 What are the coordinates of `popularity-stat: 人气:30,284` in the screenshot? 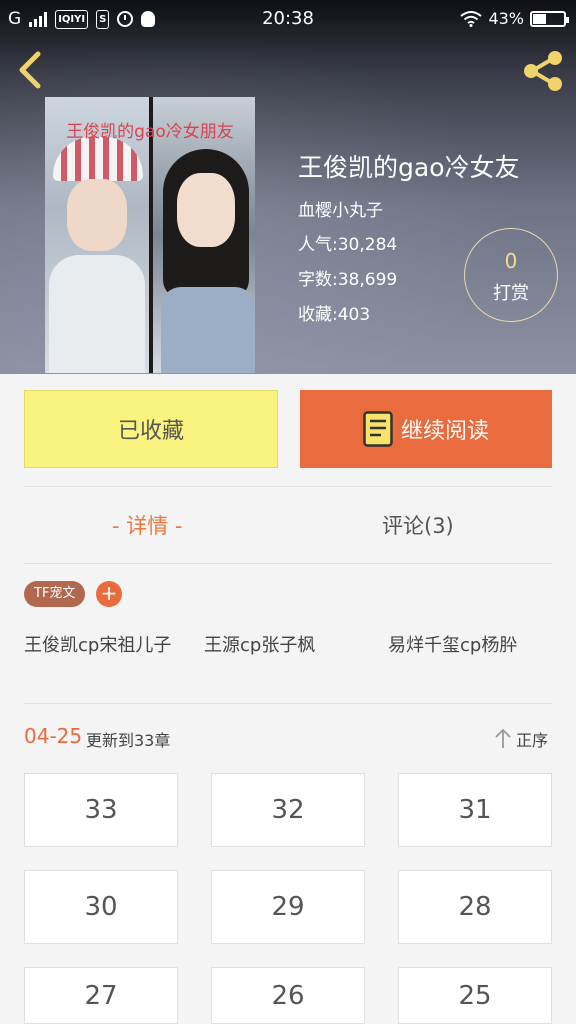 It's located at (348, 245).